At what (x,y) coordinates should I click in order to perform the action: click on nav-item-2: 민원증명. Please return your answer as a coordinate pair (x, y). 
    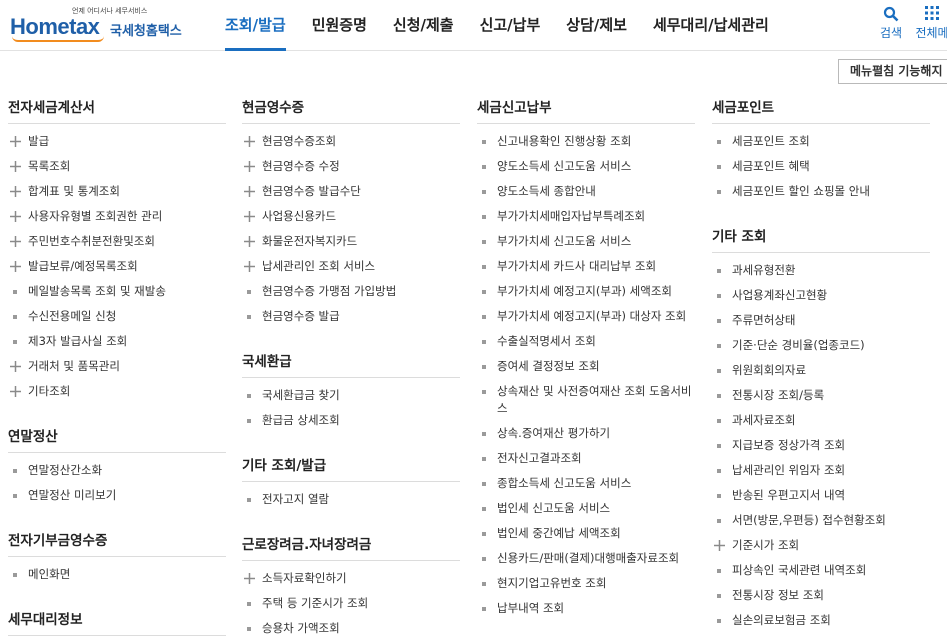
    Looking at the image, I should click on (339, 25).